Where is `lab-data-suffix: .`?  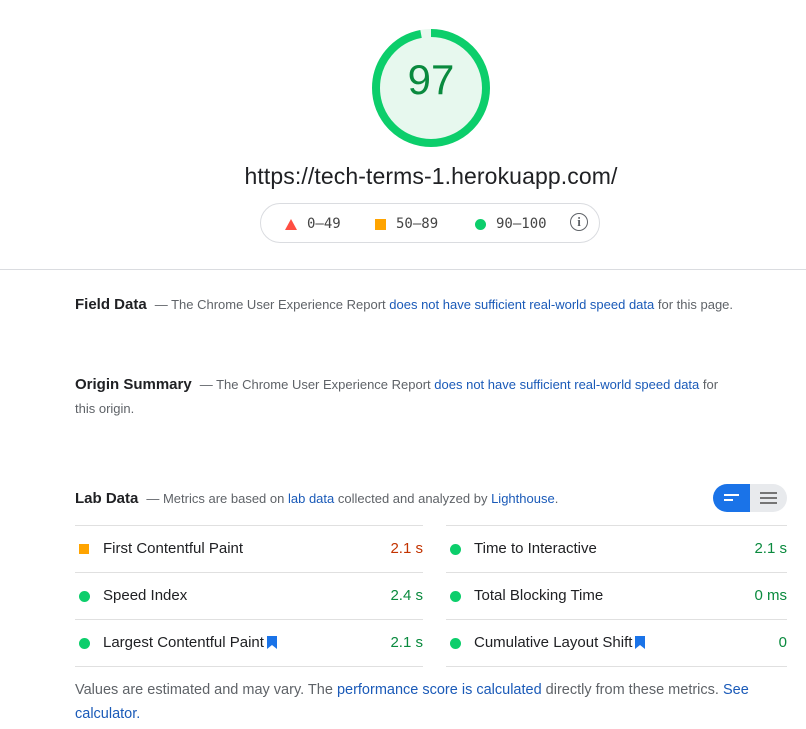
lab-data-suffix: . is located at coordinates (556, 498).